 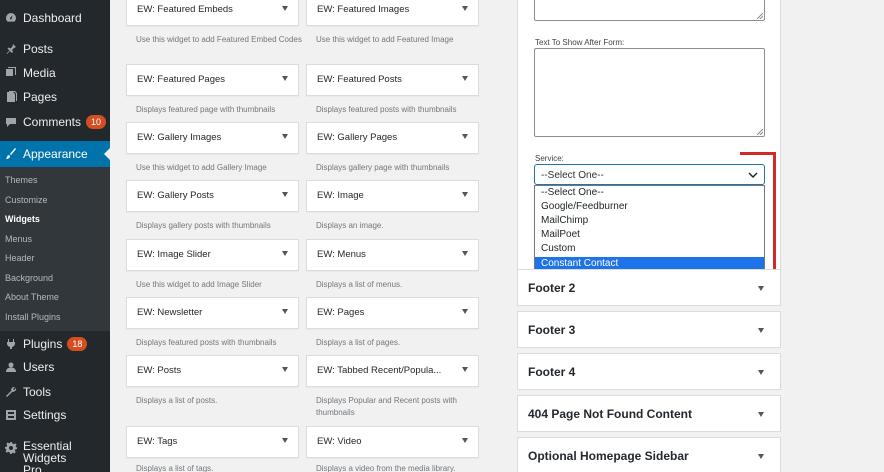 I want to click on widget-description: Displays a video from the media library., so click(x=386, y=468).